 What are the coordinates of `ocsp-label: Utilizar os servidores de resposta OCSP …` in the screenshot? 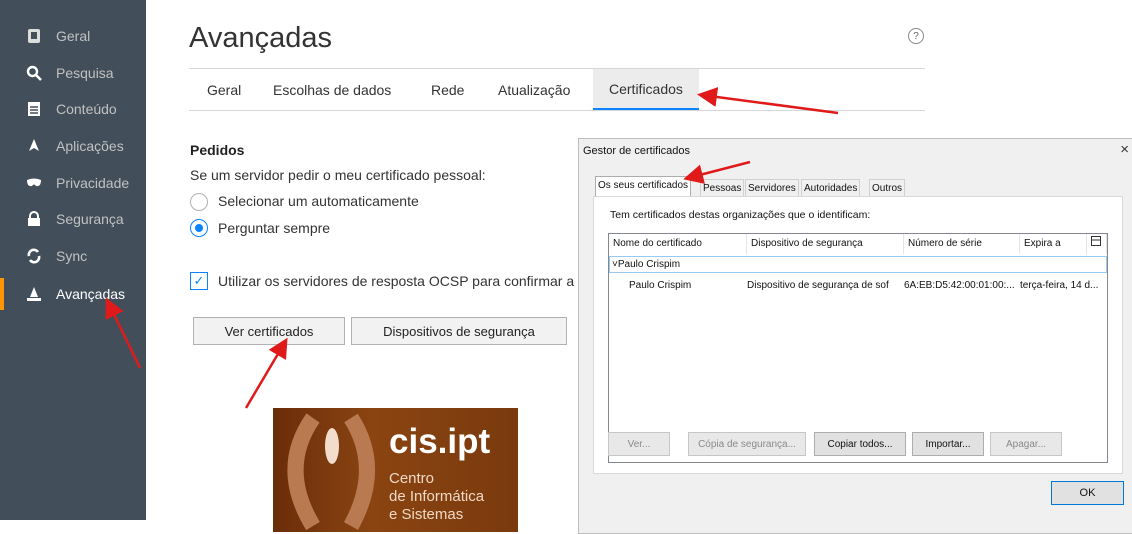 It's located at (405, 281).